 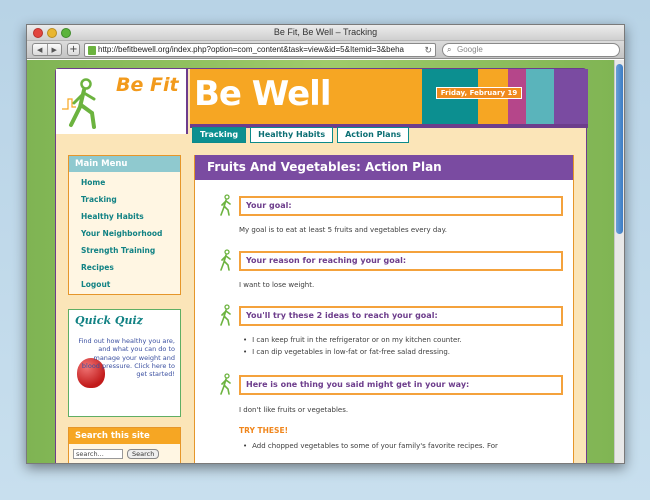 What do you see at coordinates (401, 261) in the screenshot?
I see `reason-heading: Your reason for reaching your goal:` at bounding box center [401, 261].